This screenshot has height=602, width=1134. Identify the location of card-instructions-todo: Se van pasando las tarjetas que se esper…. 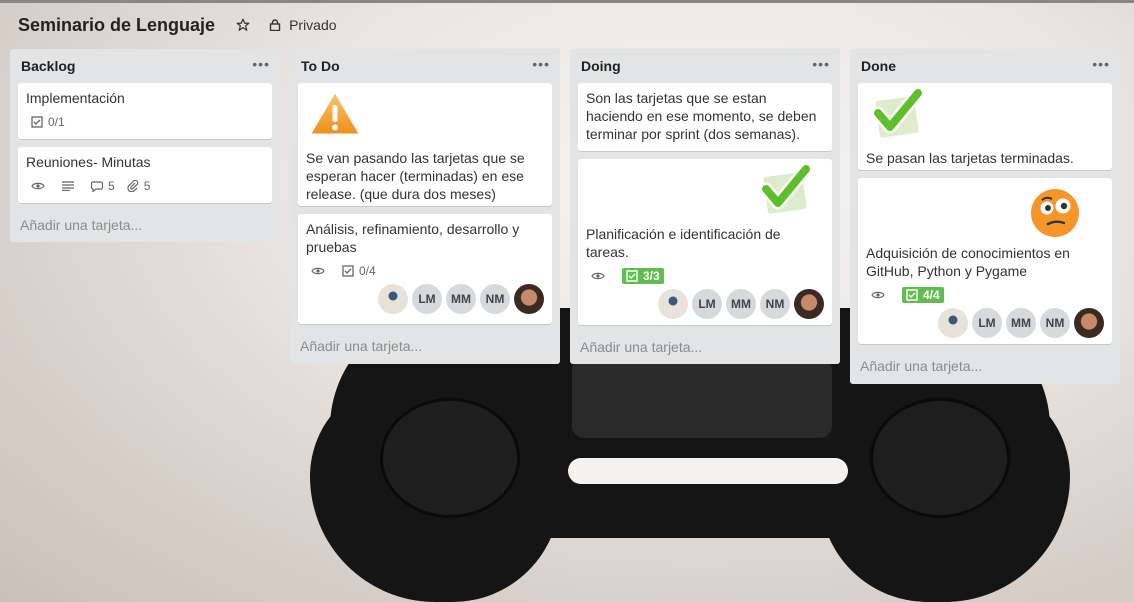
(425, 144).